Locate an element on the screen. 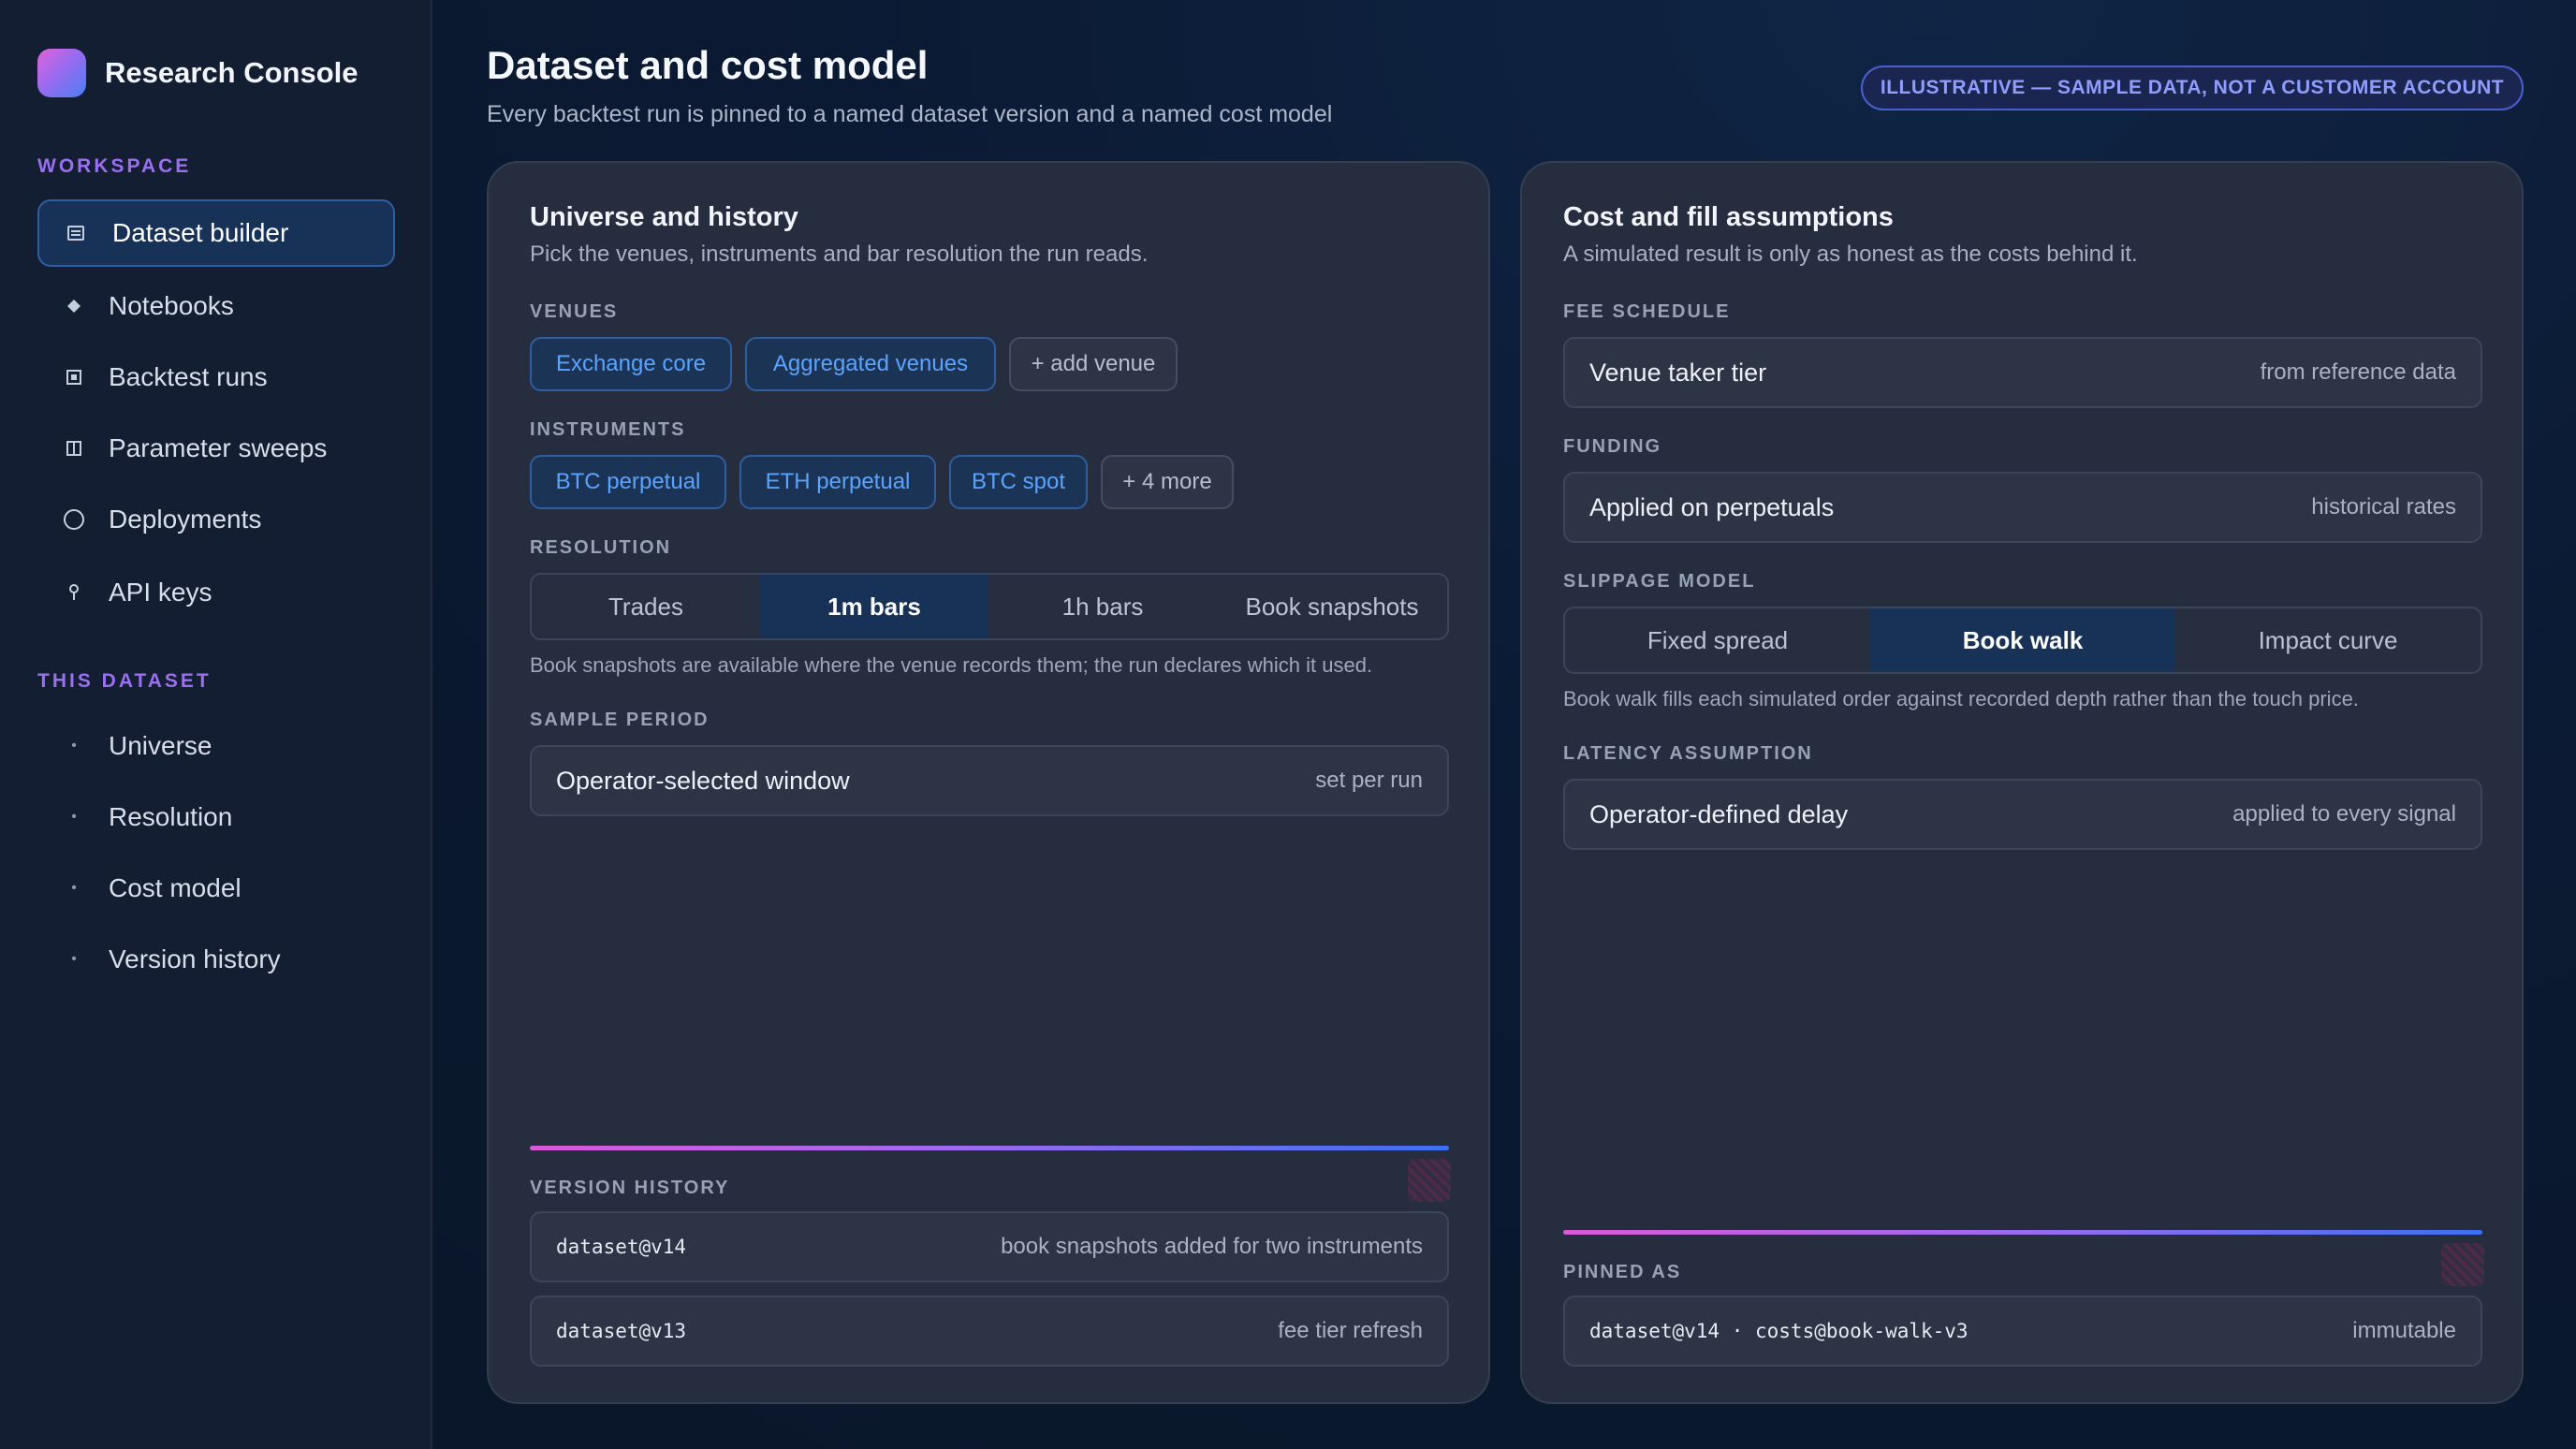 Image resolution: width=2576 pixels, height=1449 pixels. version-id: dataset@v14 is located at coordinates (621, 1247).